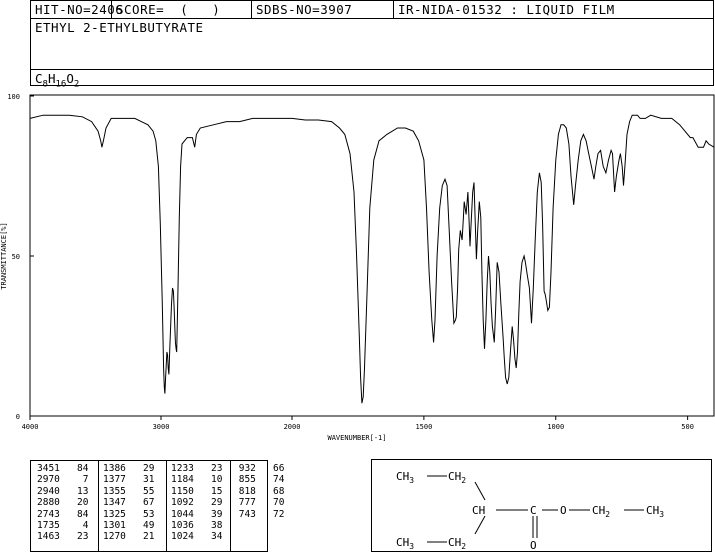  Describe the element at coordinates (161, 427) in the screenshot. I see `x-tick-label: 3000` at that location.